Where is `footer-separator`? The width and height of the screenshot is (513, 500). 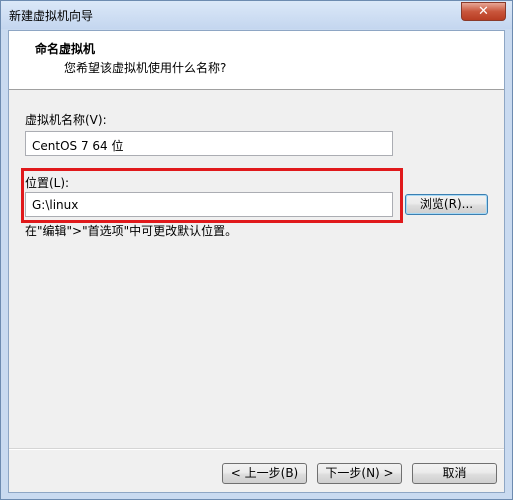 footer-separator is located at coordinates (256, 449).